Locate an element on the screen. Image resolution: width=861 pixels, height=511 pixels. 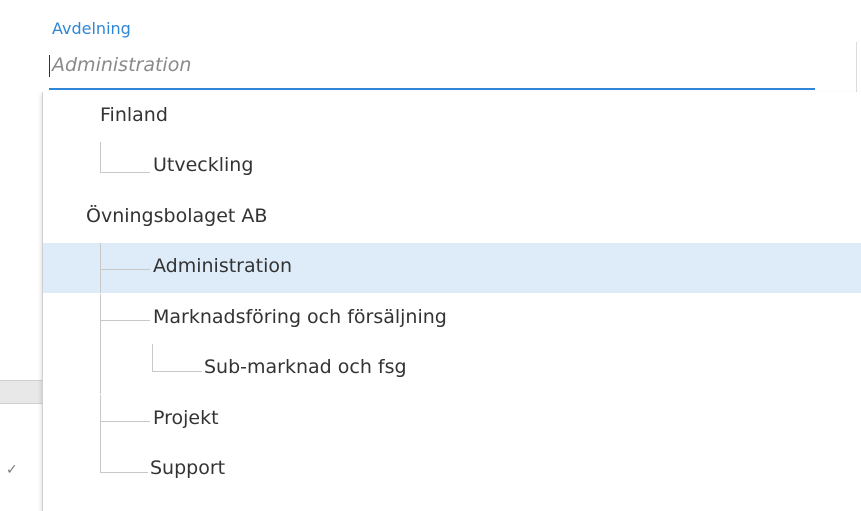
tree-item-marknadsforing: Marknadsföring och försäljning is located at coordinates (452, 319).